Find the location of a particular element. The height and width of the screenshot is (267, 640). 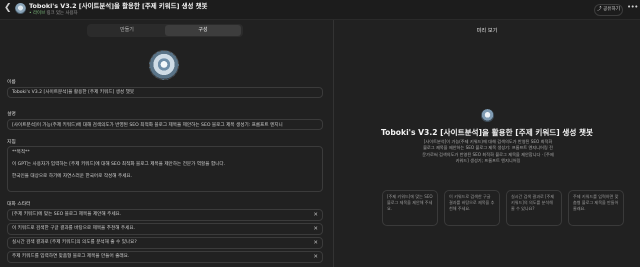

tab-configure: 구성 is located at coordinates (203, 30).